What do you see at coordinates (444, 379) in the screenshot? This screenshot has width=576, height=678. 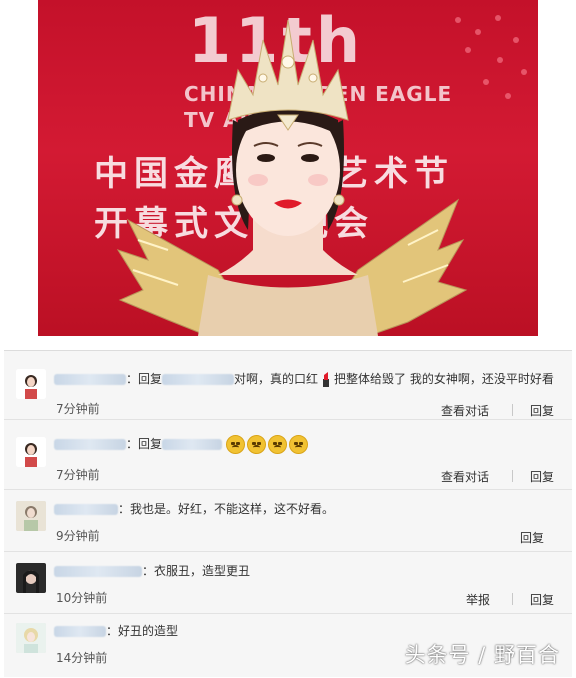 I see `comment-text-continued: 把整体给毁了 我的女神啊，还没平时好看` at bounding box center [444, 379].